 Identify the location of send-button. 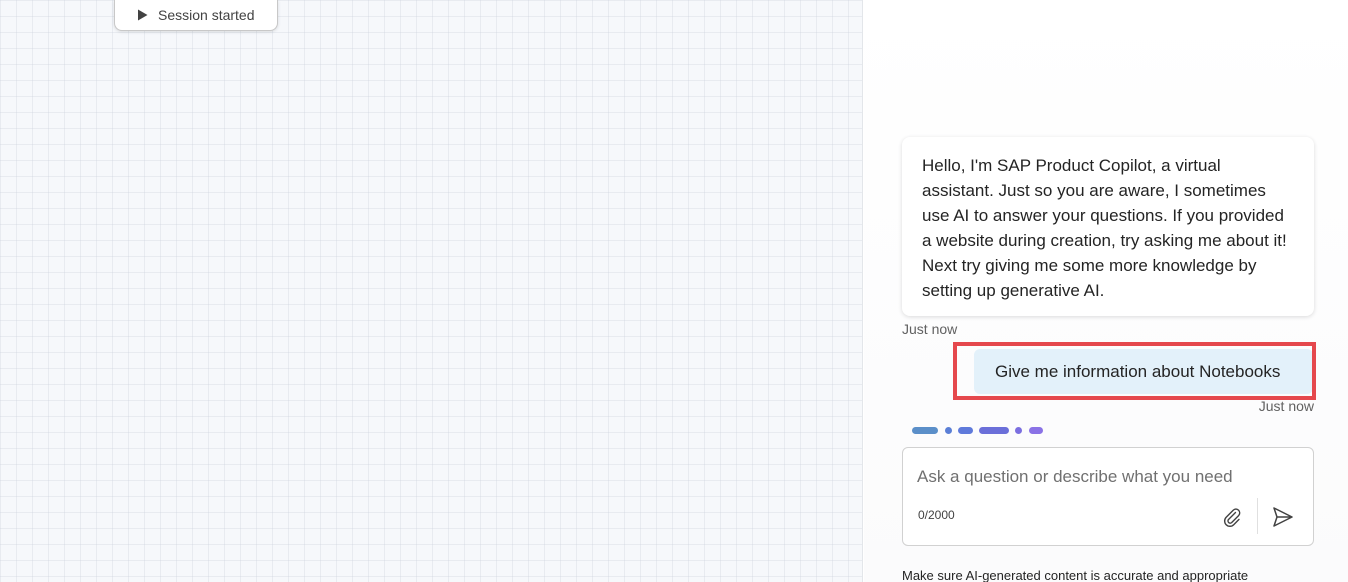
(1283, 517).